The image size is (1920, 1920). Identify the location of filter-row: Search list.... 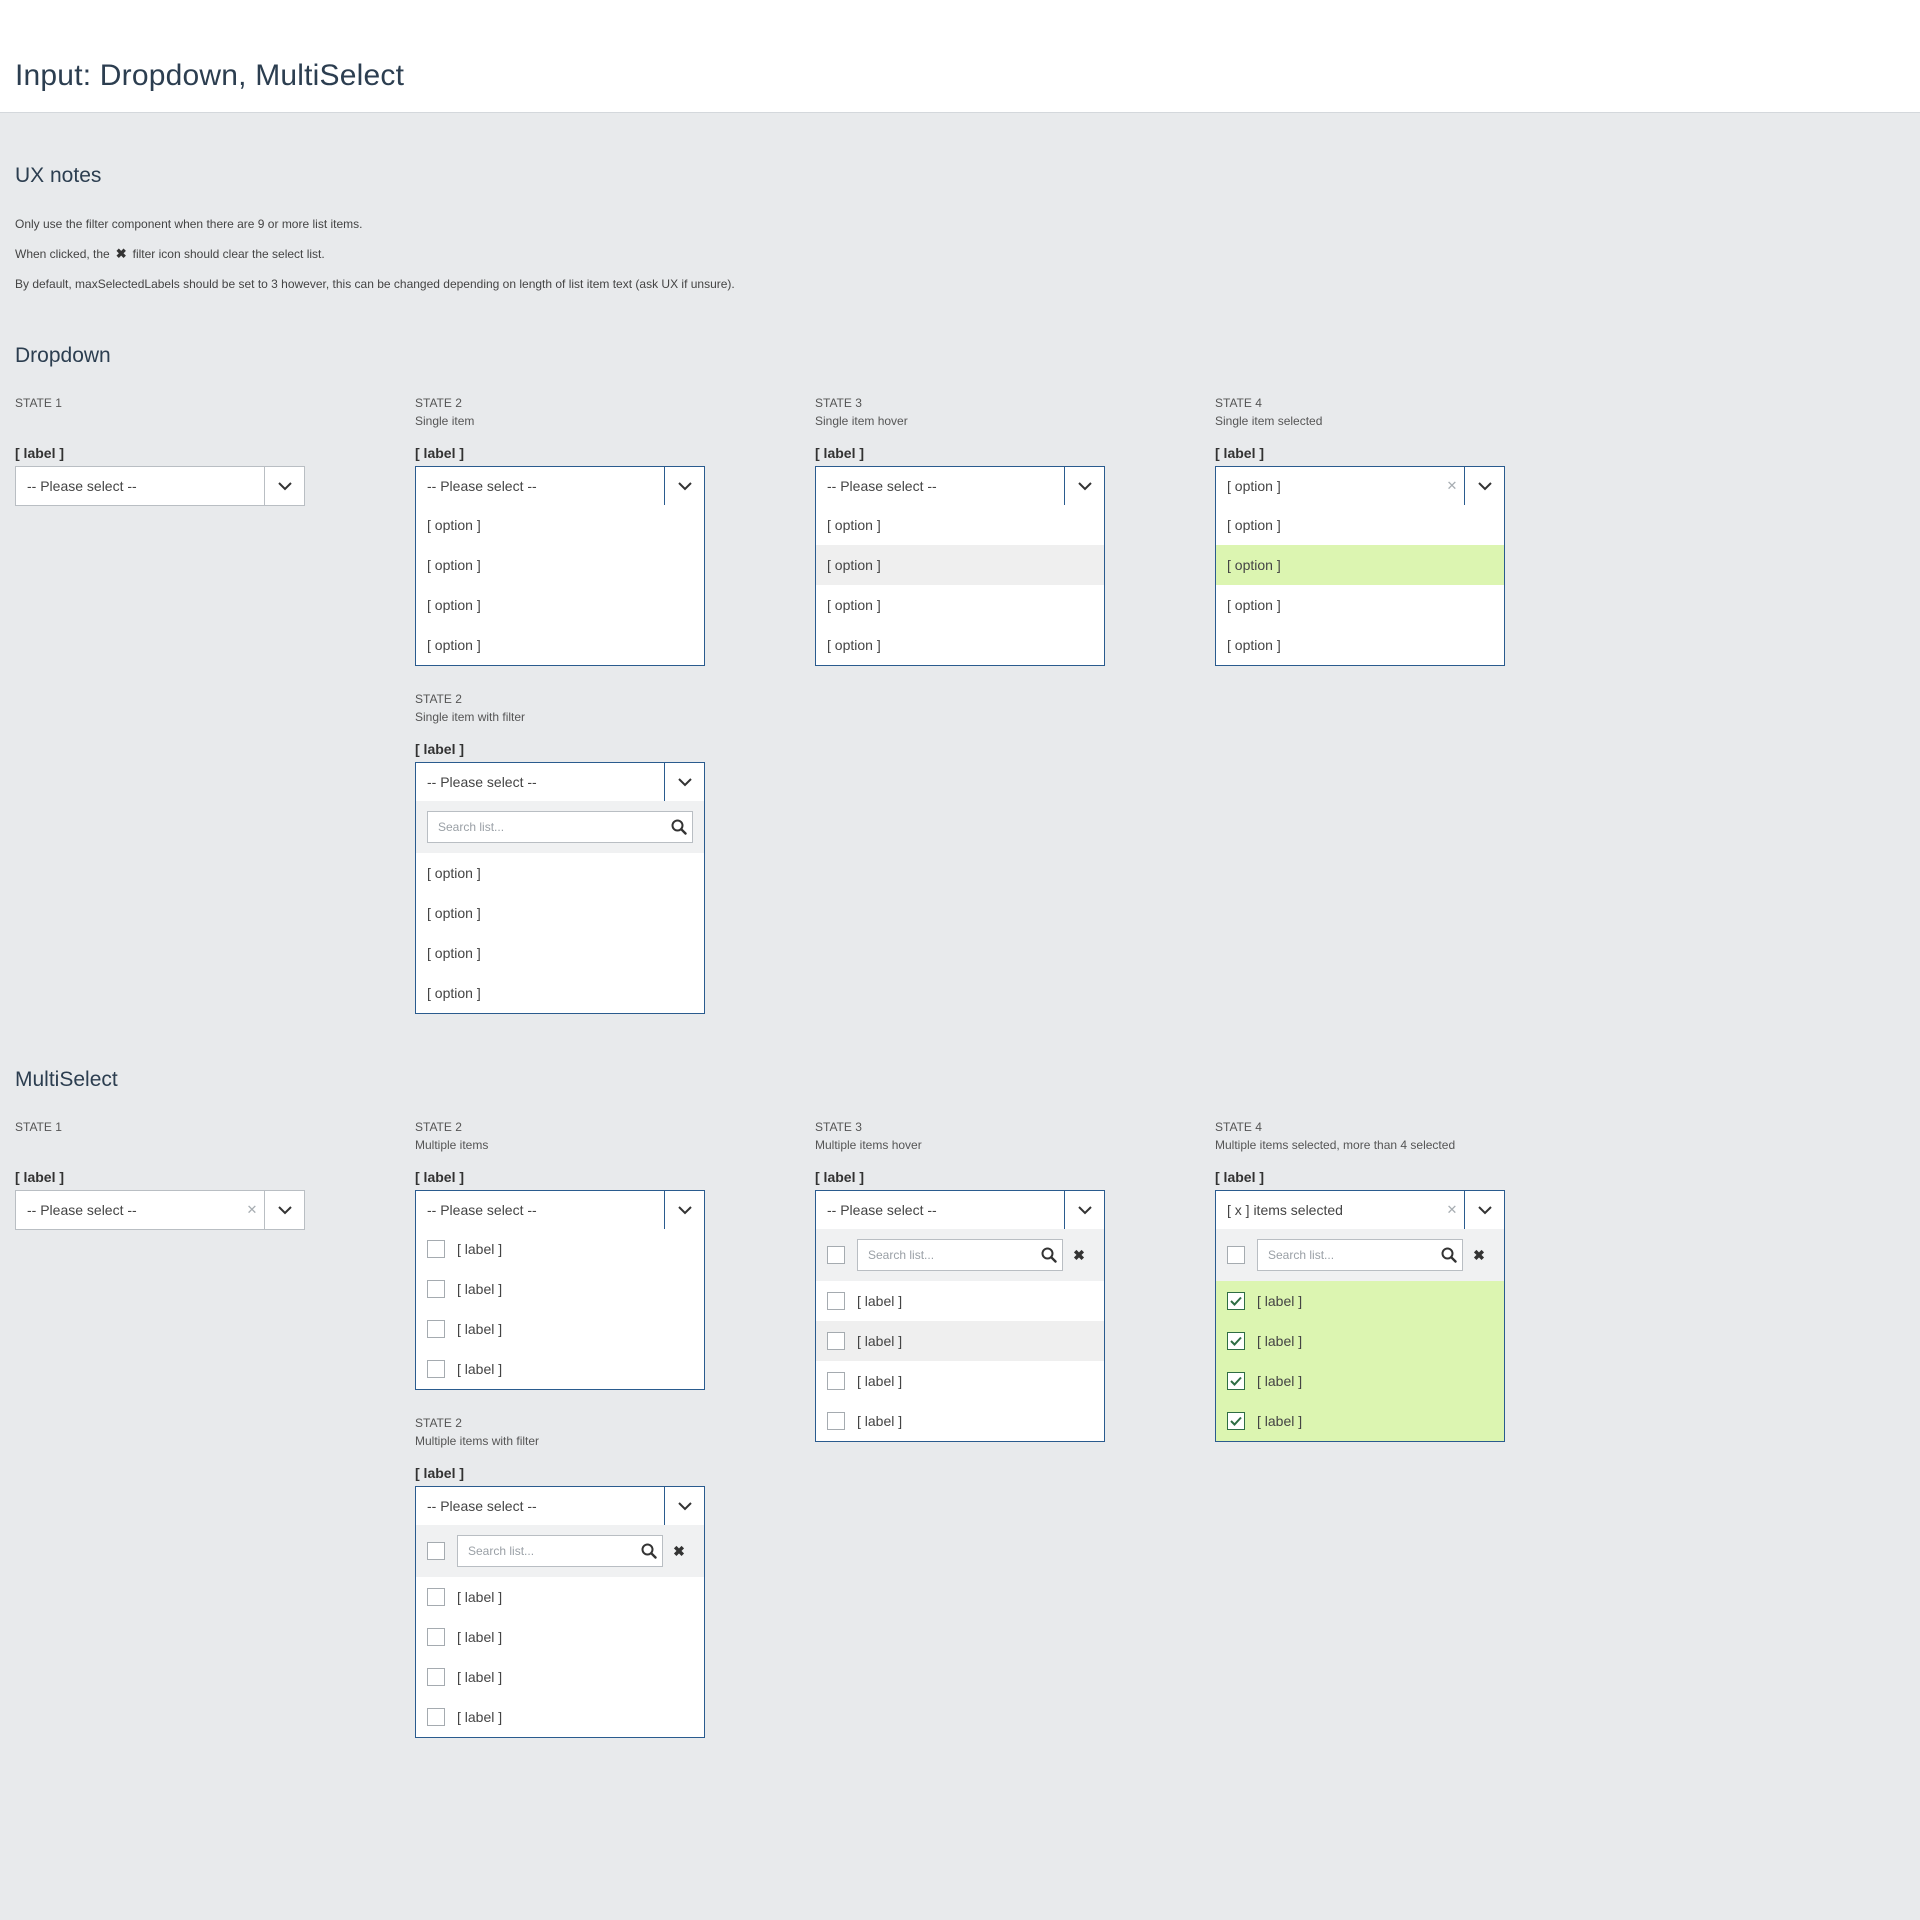
(560, 827).